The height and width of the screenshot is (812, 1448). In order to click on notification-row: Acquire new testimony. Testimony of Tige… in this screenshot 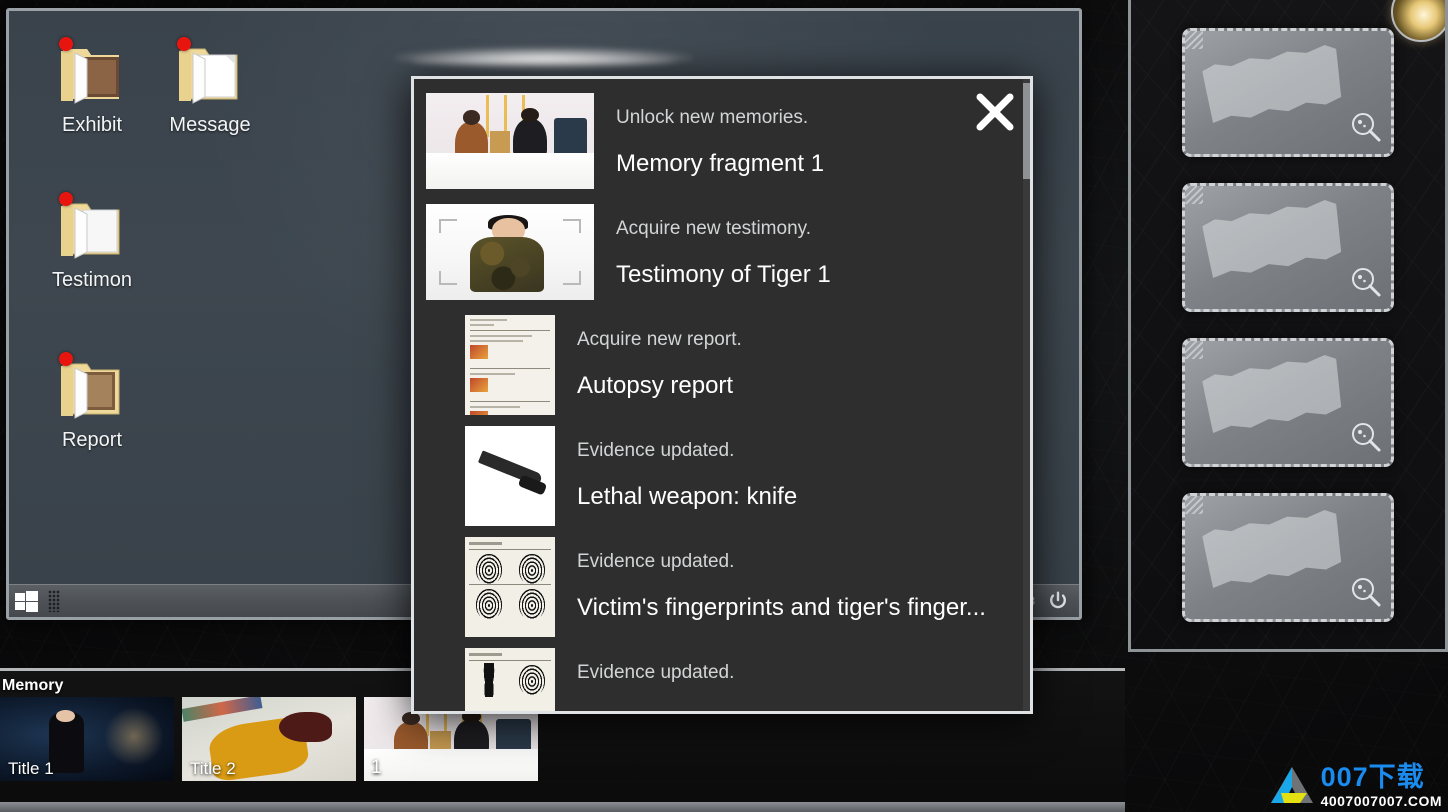, I will do `click(724, 259)`.